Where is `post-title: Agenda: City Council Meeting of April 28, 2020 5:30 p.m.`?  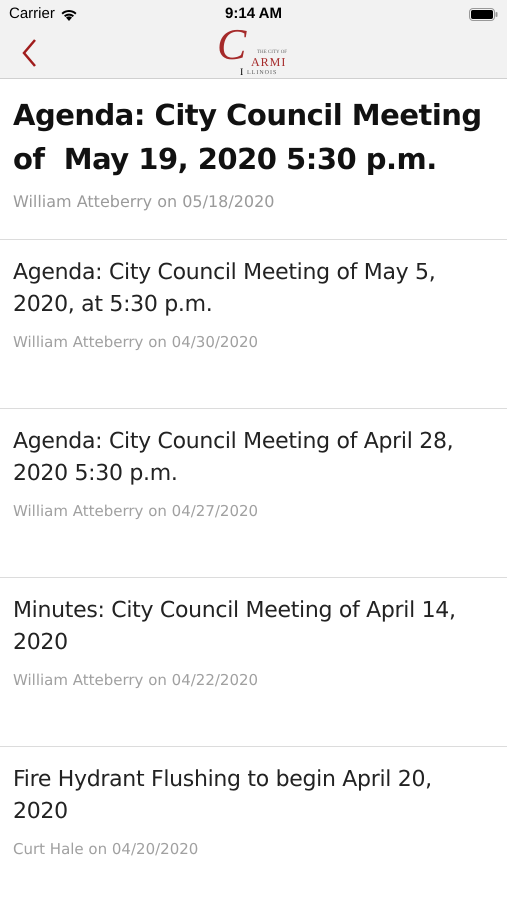 post-title: Agenda: City Council Meeting of April 28, 2020 5:30 p.m. is located at coordinates (233, 458).